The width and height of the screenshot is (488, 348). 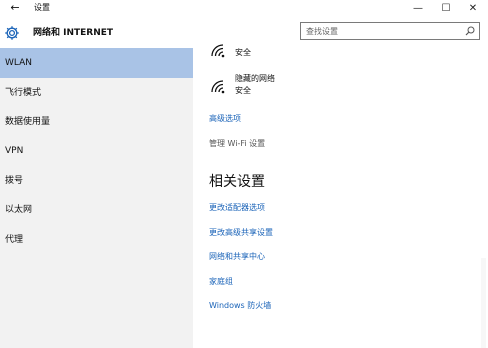 I want to click on network-name: 隐藏的网络, so click(x=255, y=78).